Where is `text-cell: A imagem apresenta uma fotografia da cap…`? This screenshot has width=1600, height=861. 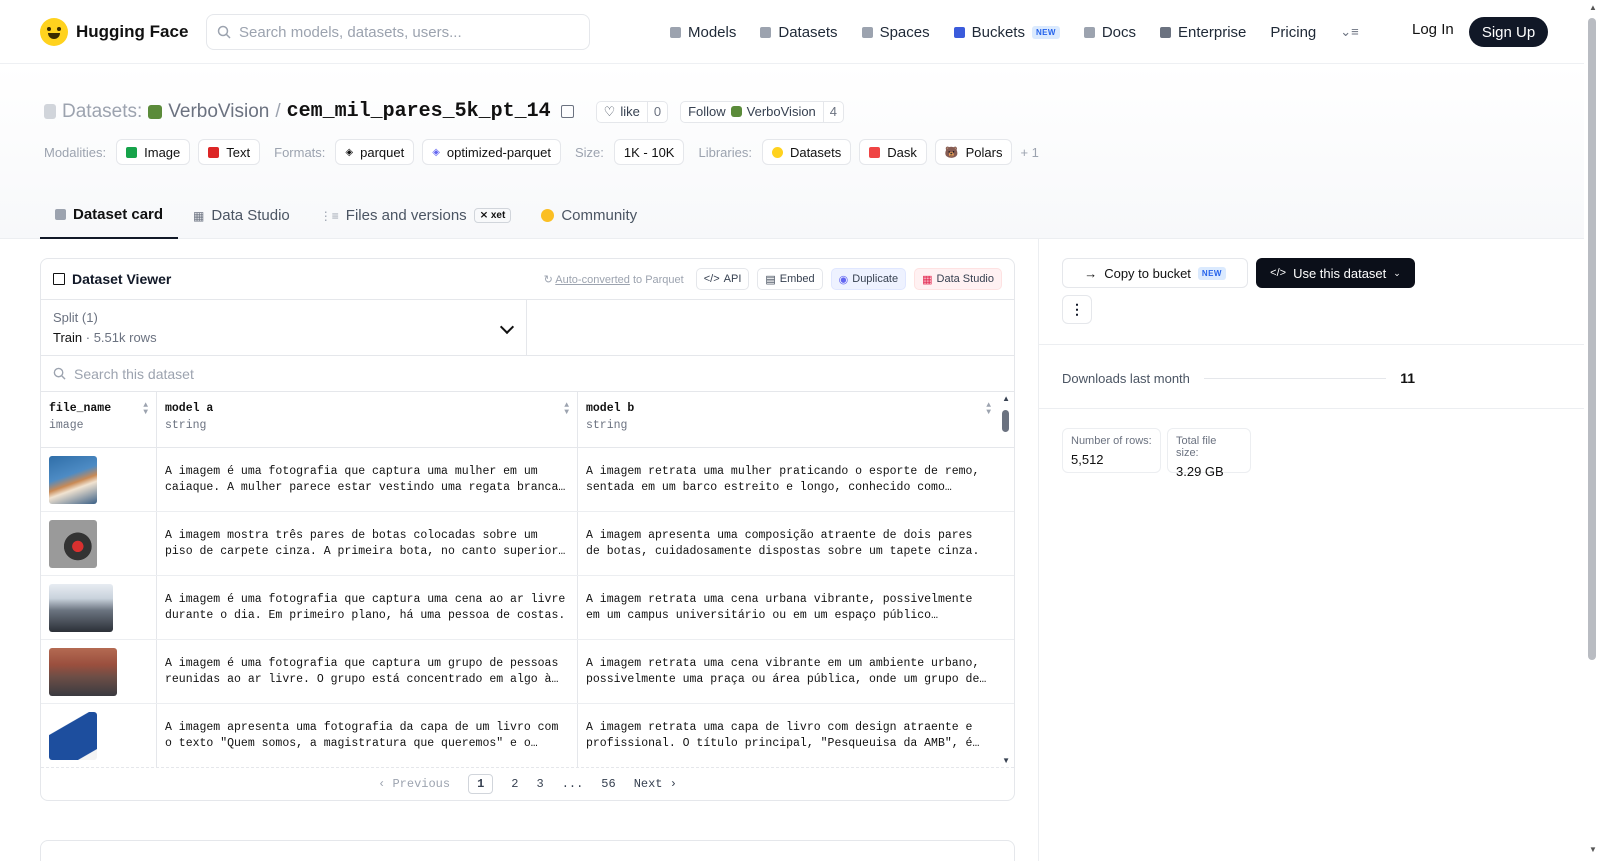
text-cell: A imagem apresenta uma fotografia da cap… is located at coordinates (367, 735).